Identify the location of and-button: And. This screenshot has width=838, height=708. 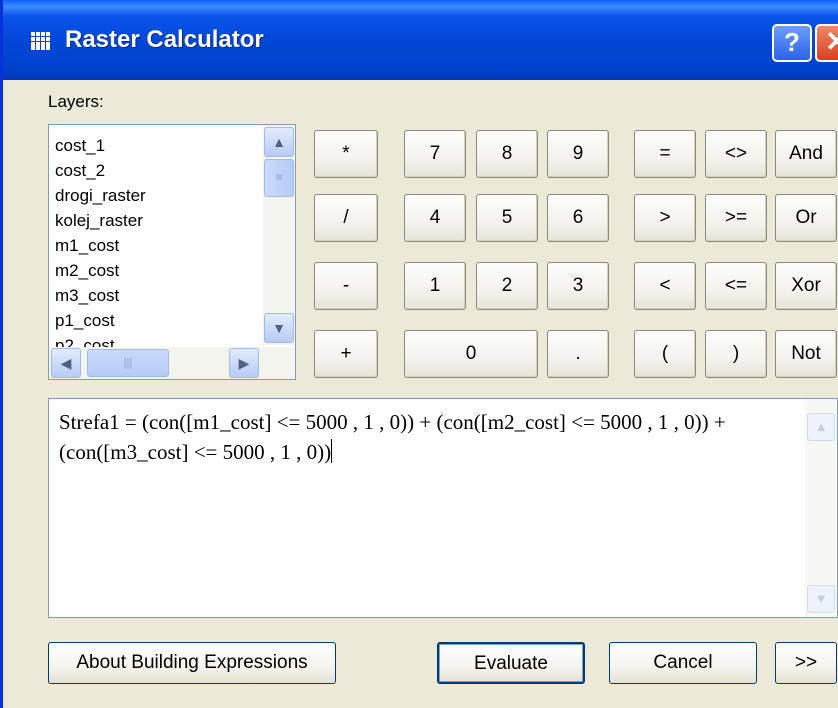
(806, 154).